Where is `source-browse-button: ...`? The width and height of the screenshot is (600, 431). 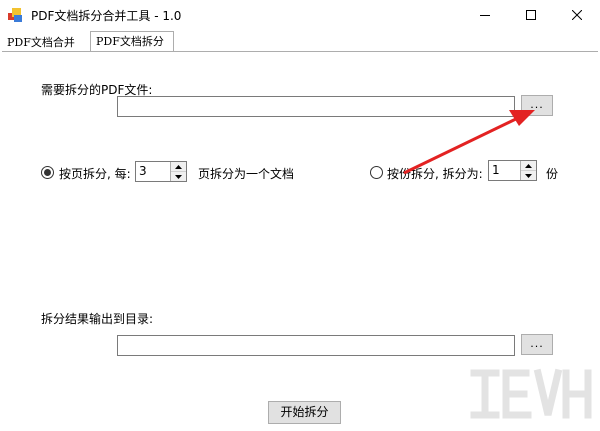
source-browse-button: ... is located at coordinates (537, 105).